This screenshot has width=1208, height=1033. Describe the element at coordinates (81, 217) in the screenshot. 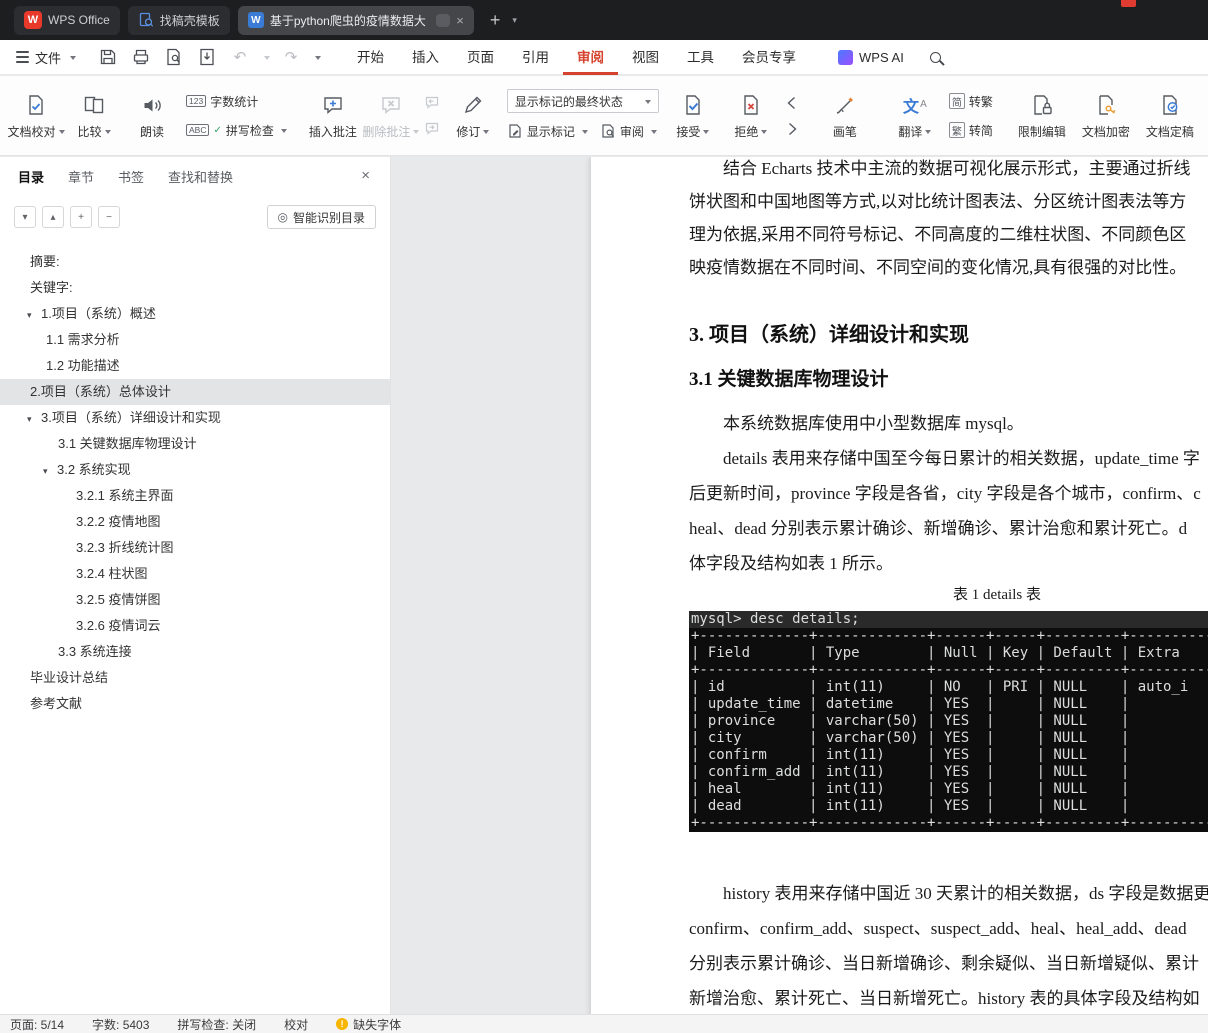

I see `promote-button: +` at that location.